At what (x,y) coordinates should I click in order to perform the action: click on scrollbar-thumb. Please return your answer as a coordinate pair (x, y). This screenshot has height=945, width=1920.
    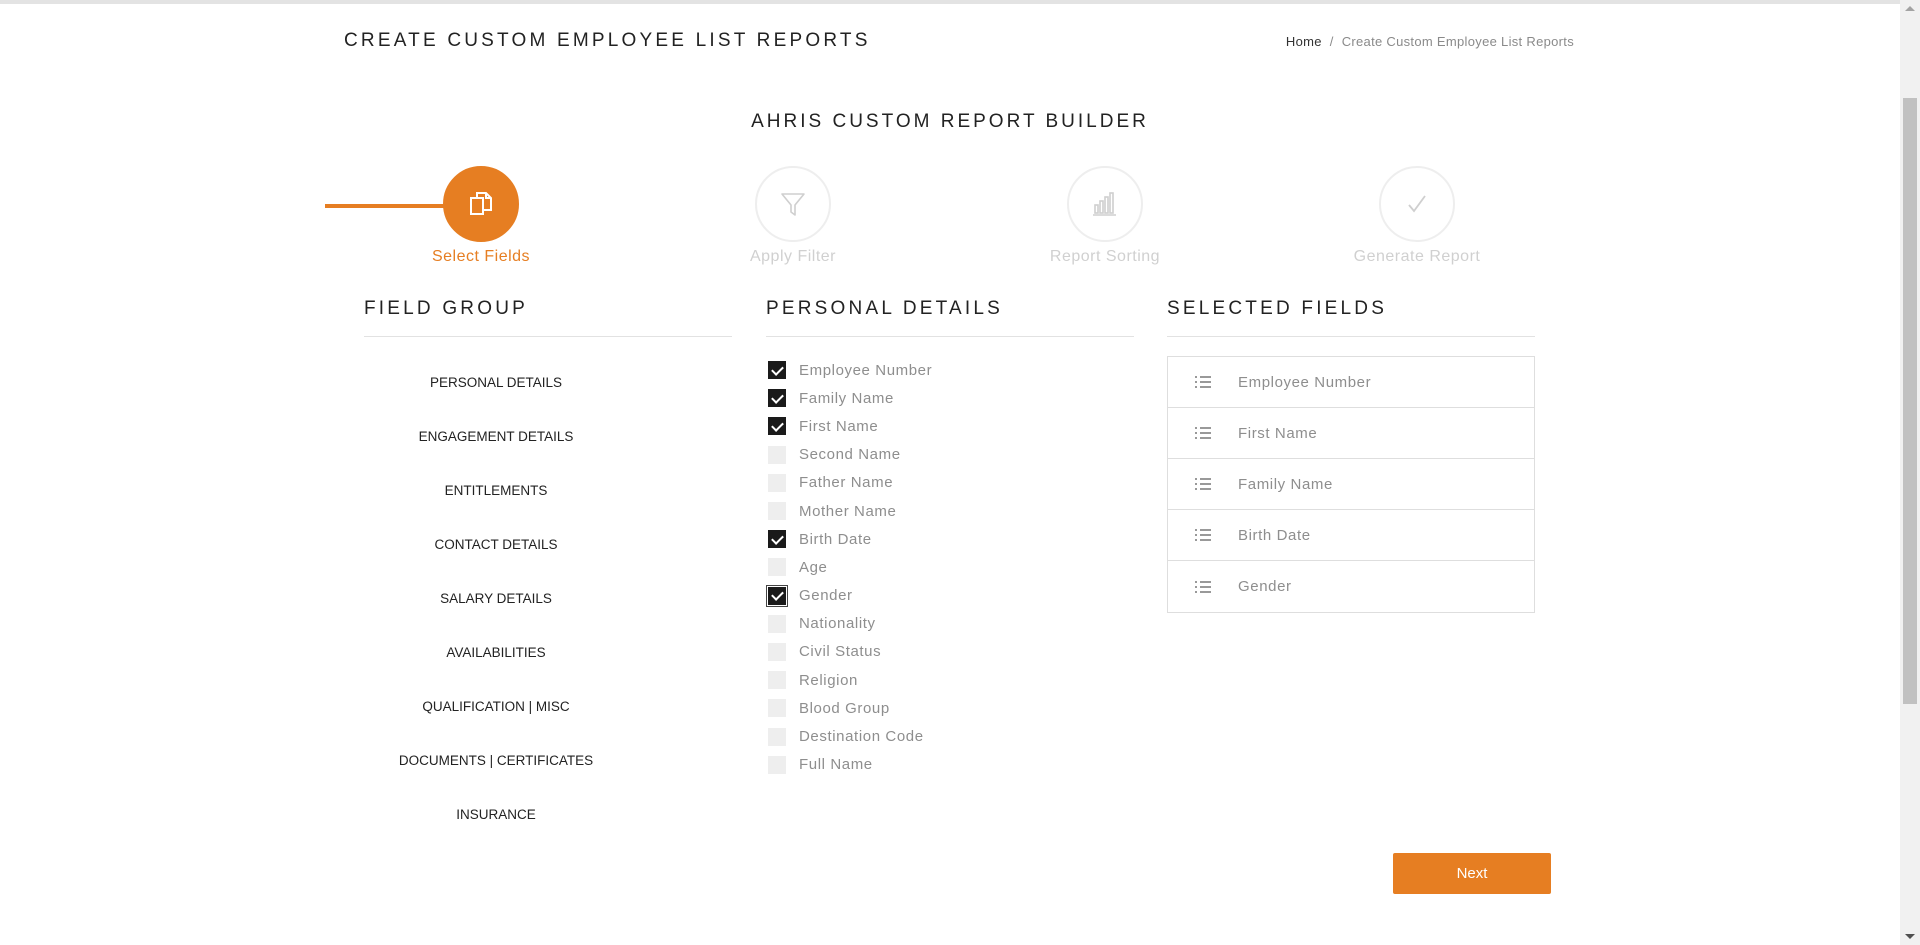
    Looking at the image, I should click on (1910, 401).